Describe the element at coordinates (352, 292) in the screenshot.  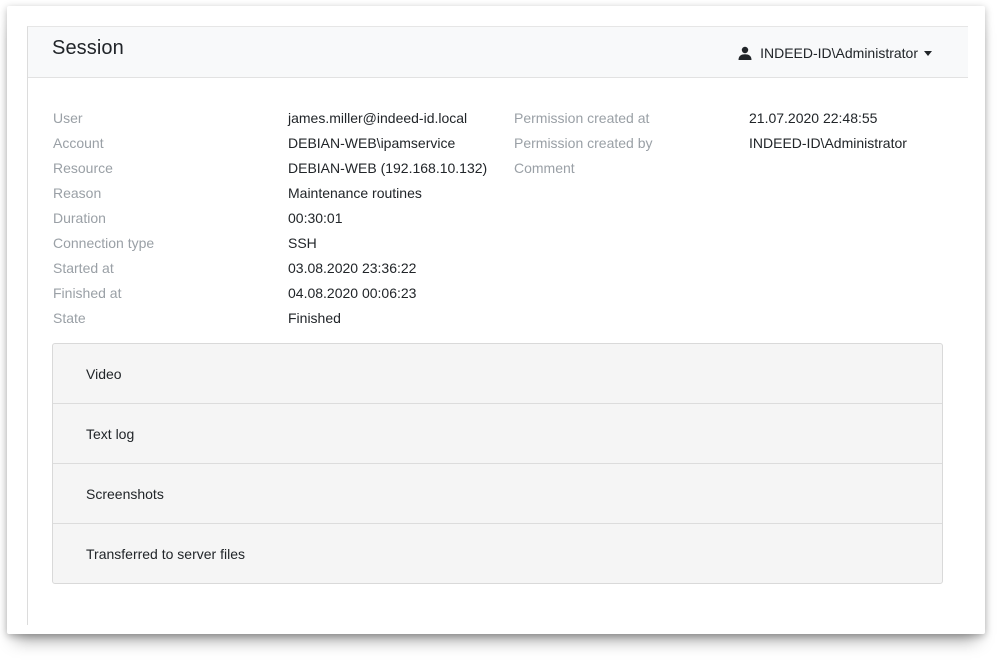
I see `detail-value: 04.08.2020 00:06:23` at that location.